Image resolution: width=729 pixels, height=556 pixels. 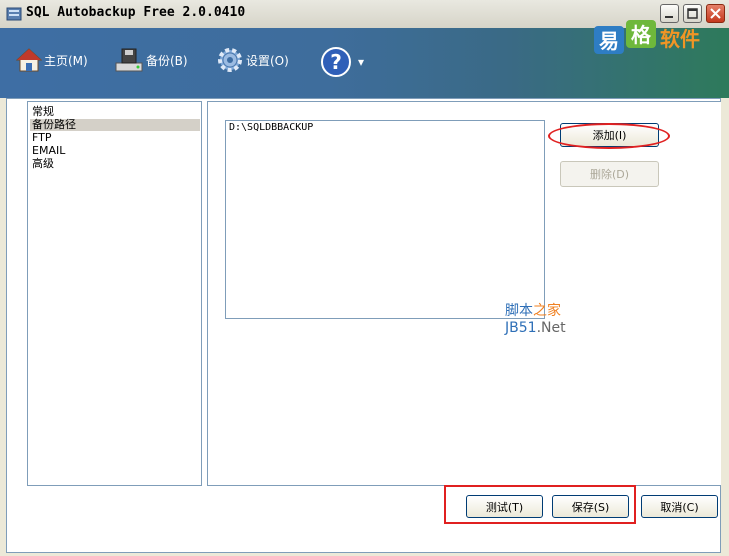 I want to click on test-button: 测试(T), so click(x=504, y=506).